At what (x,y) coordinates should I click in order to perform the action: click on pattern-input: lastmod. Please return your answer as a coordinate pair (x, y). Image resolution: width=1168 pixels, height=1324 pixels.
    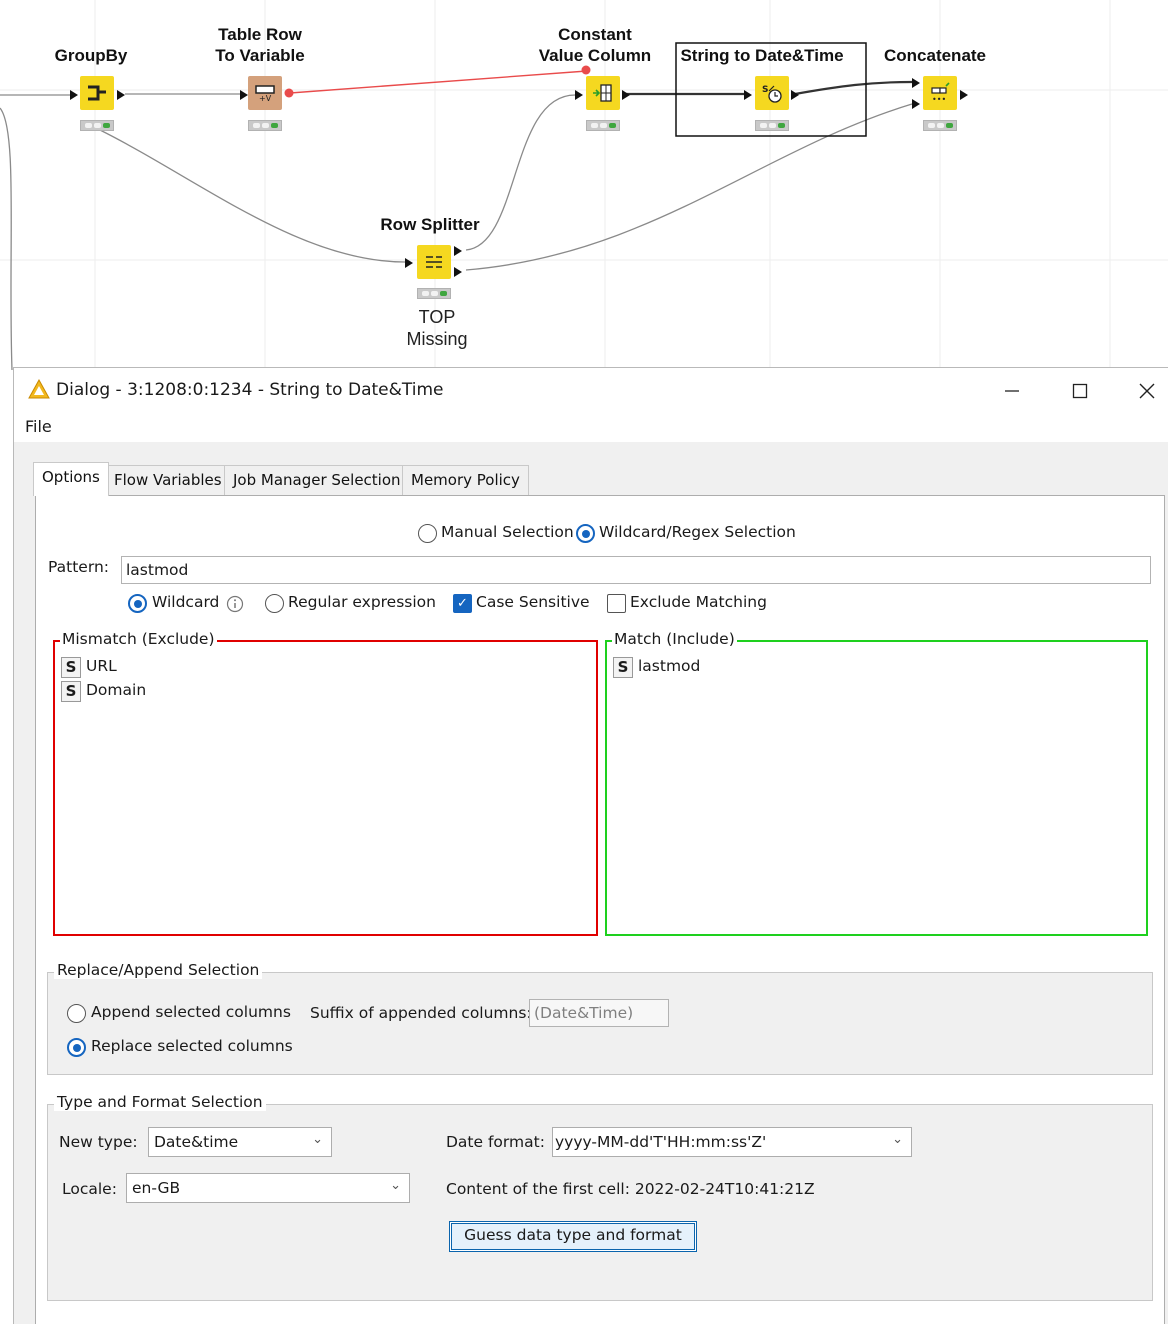
    Looking at the image, I should click on (636, 570).